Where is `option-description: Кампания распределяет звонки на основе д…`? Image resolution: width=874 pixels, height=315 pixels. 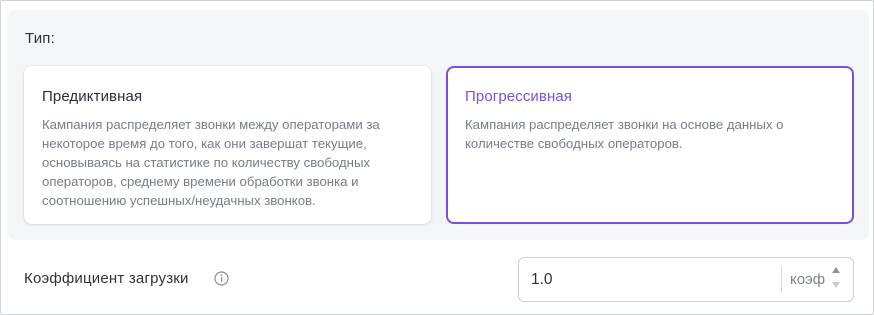 option-description: Кампания распределяет звонки на основе д… is located at coordinates (624, 134).